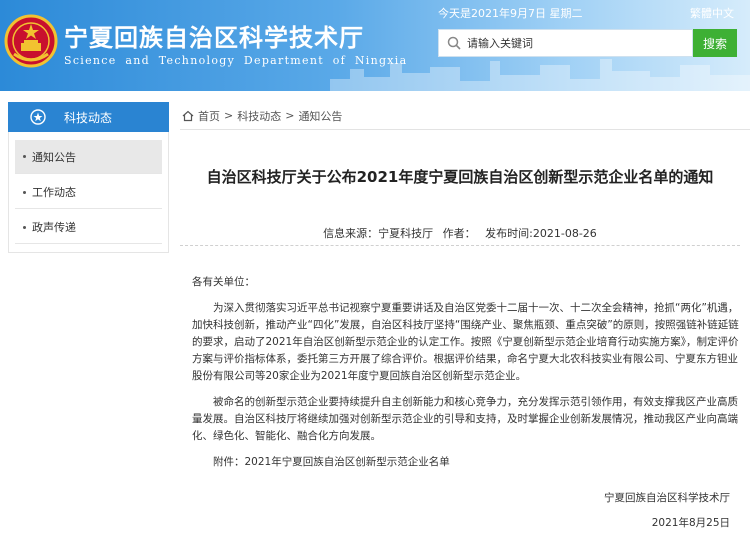 The image size is (750, 533). I want to click on article-publish-time: 发布时间:2021-08-26, so click(541, 233).